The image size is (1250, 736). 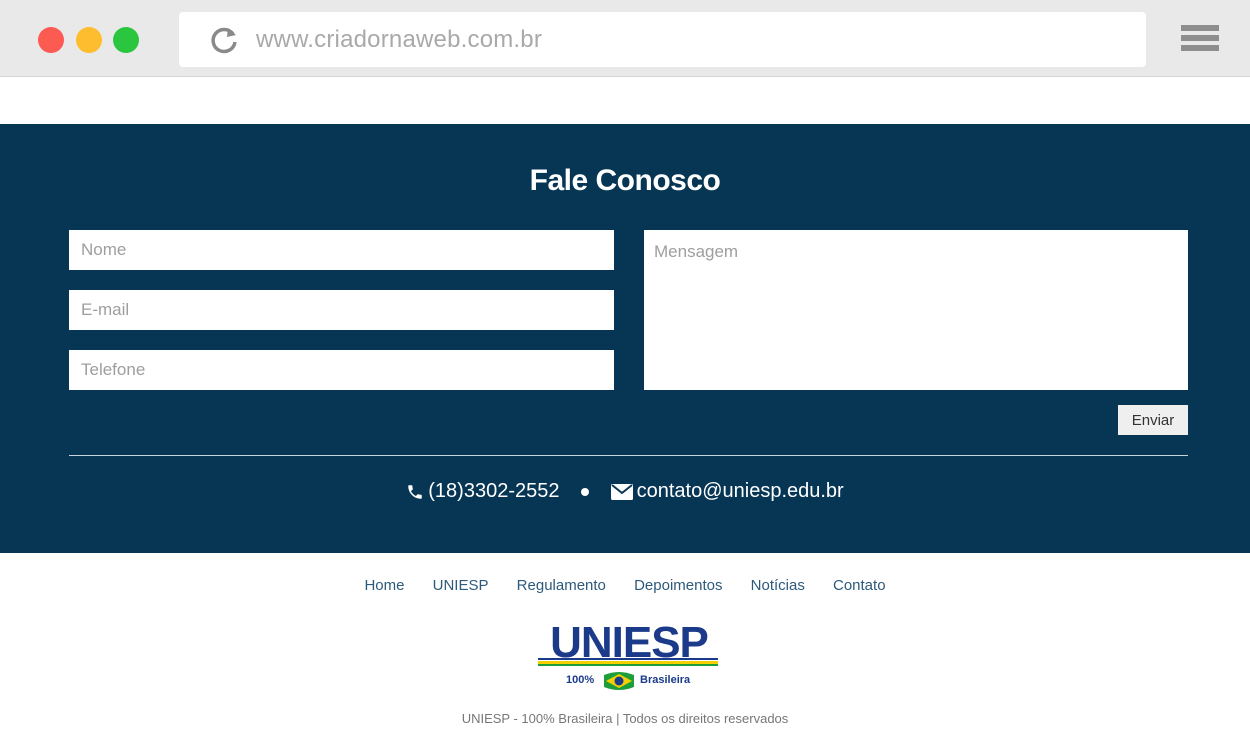 I want to click on contact-info: (18)3302-2552 contato@uniesp.edu.br, so click(x=625, y=491).